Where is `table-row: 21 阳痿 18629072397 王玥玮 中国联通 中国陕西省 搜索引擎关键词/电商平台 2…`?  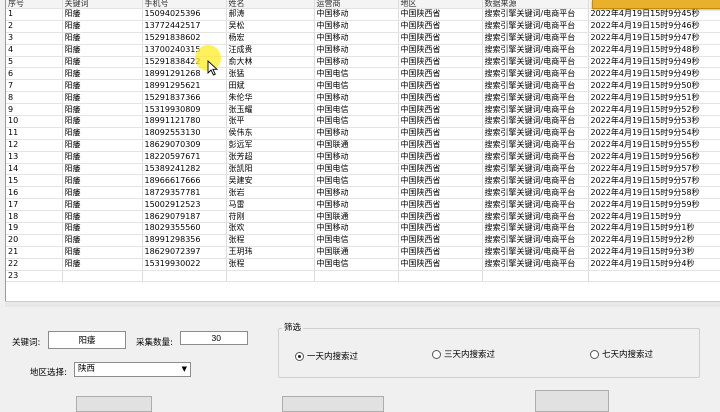 table-row: 21 阳痿 18629072397 王玥玮 中国联通 中国陕西省 搜索引擎关键词/电商平台 2… is located at coordinates (363, 252).